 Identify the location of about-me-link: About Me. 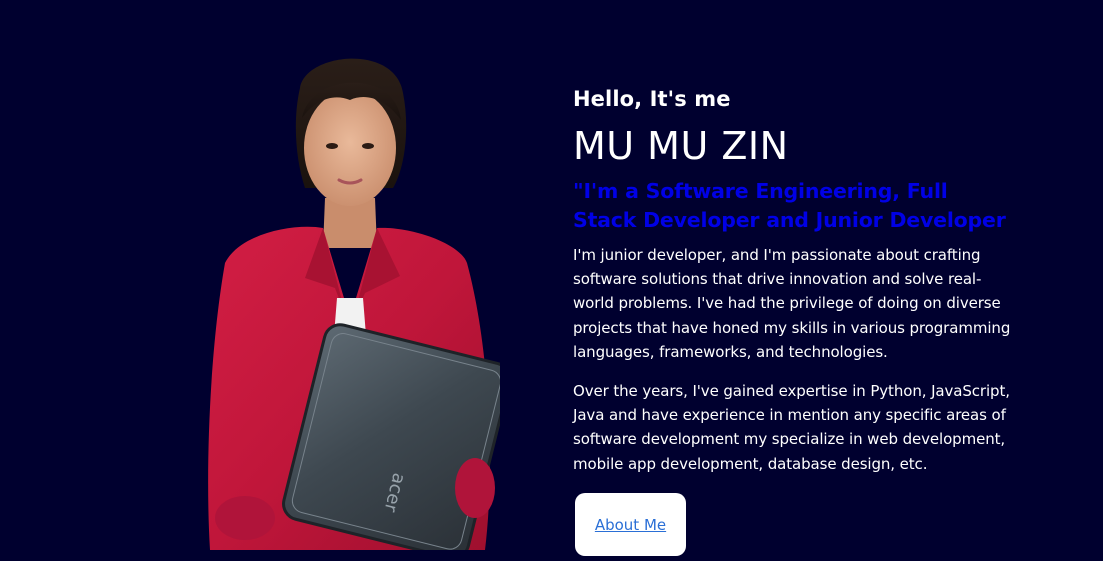
(630, 525).